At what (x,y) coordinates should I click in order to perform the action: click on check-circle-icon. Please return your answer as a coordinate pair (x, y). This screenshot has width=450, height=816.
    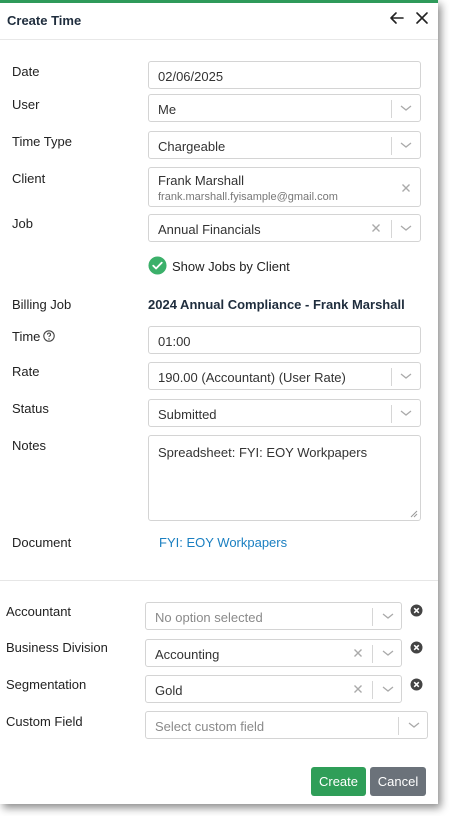
    Looking at the image, I should click on (157, 265).